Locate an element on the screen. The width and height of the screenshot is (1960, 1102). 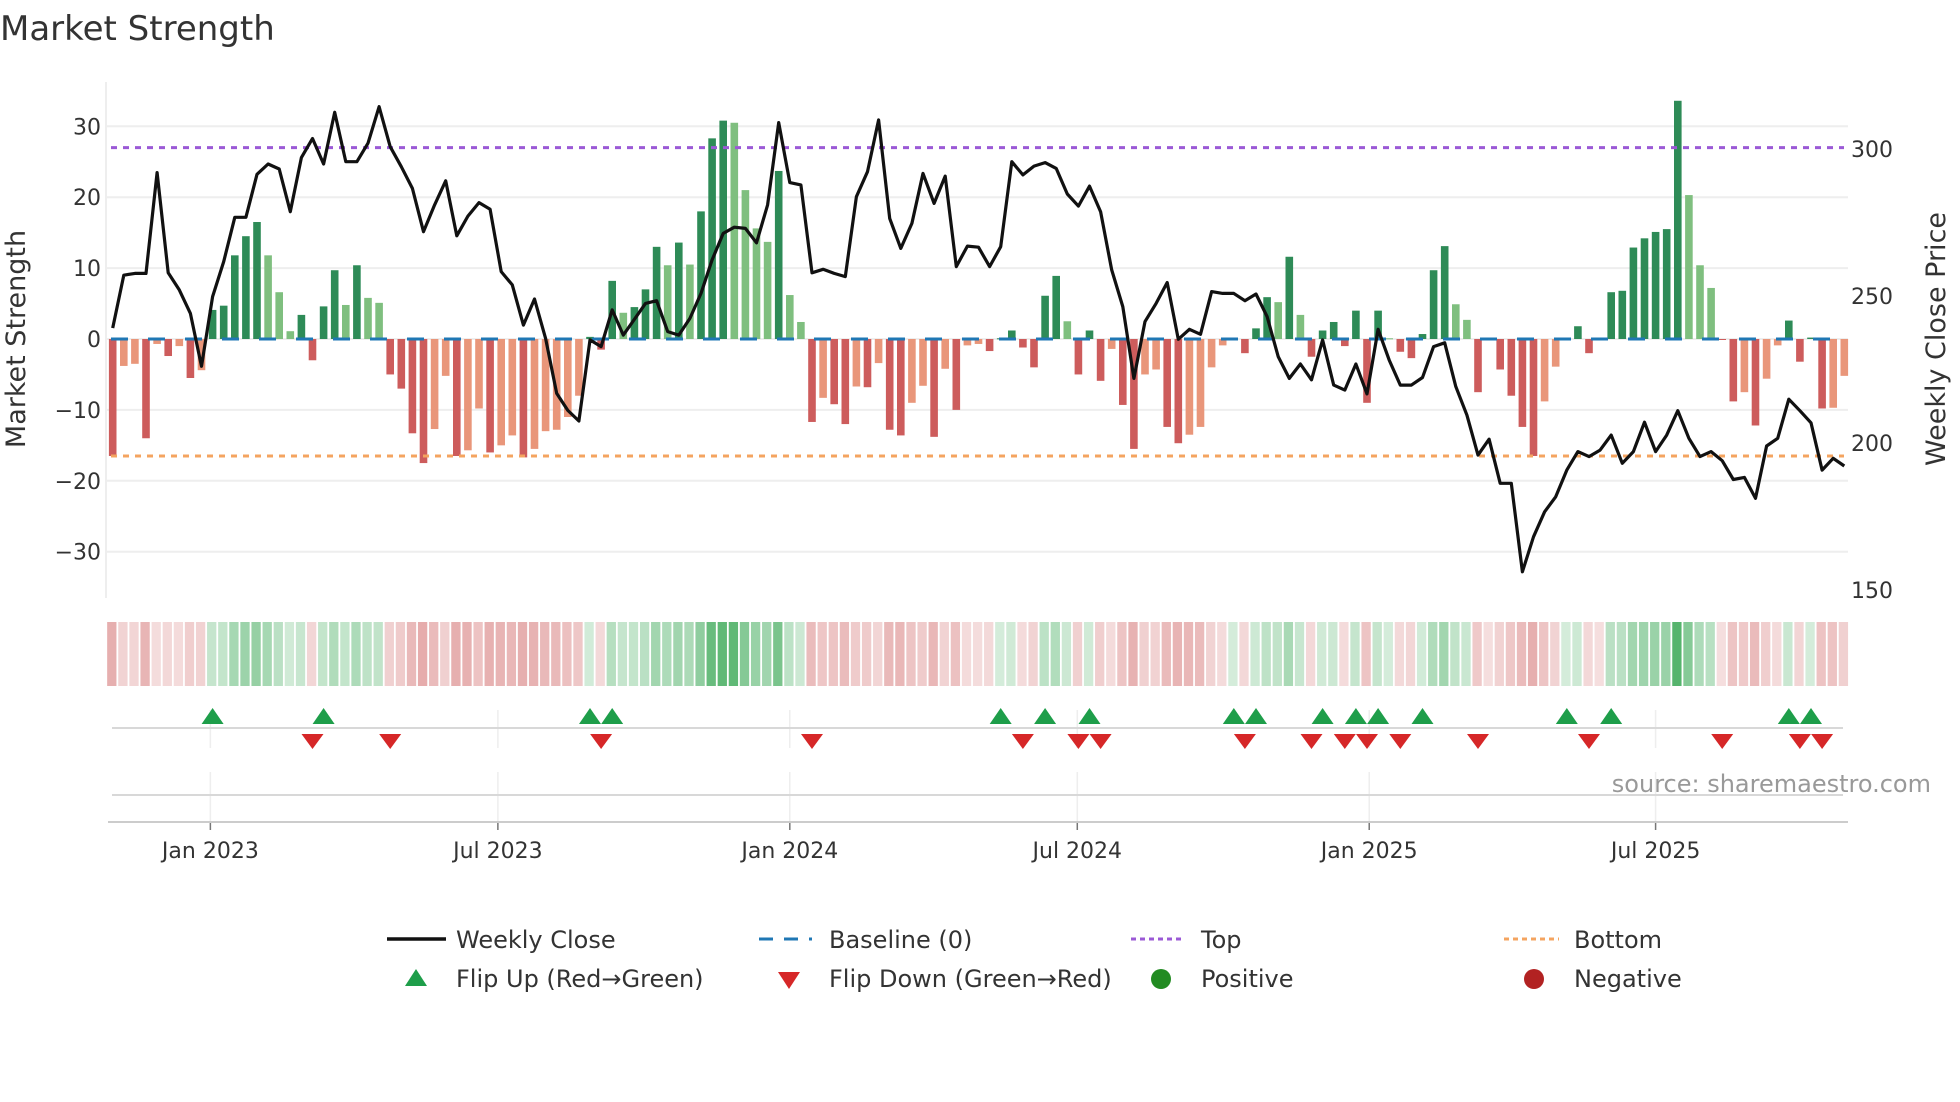
circle-icon is located at coordinates (1161, 979).